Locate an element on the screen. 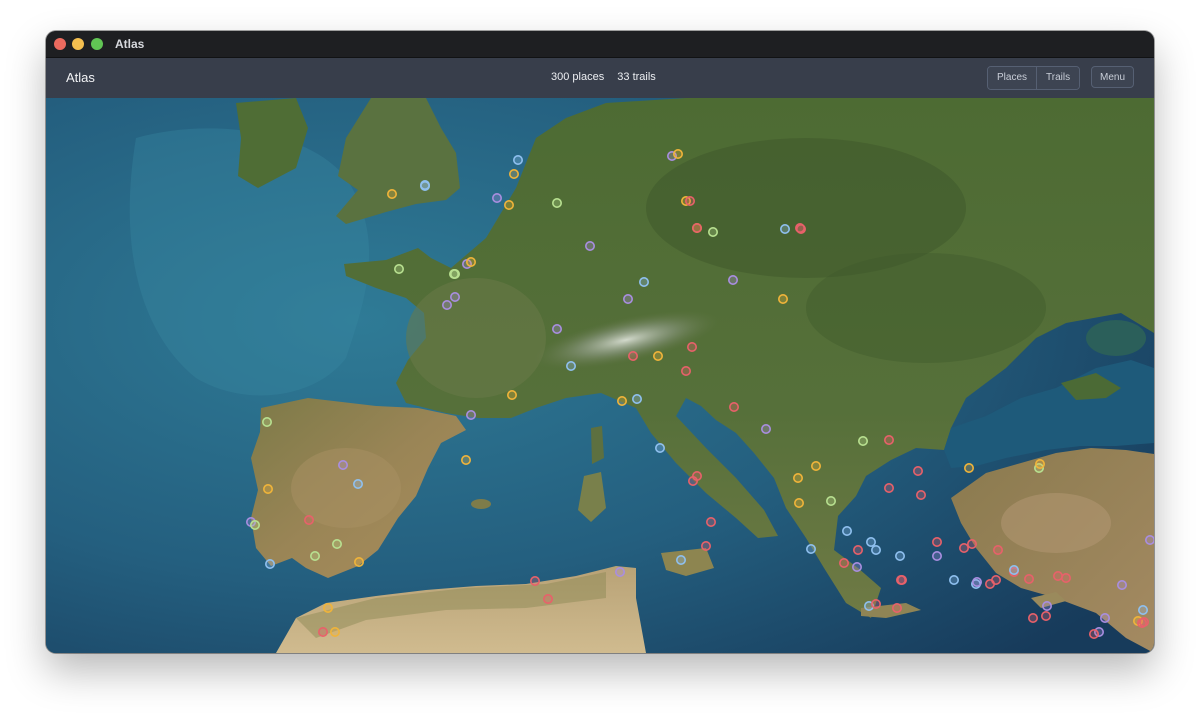  close-window-button is located at coordinates (60, 44).